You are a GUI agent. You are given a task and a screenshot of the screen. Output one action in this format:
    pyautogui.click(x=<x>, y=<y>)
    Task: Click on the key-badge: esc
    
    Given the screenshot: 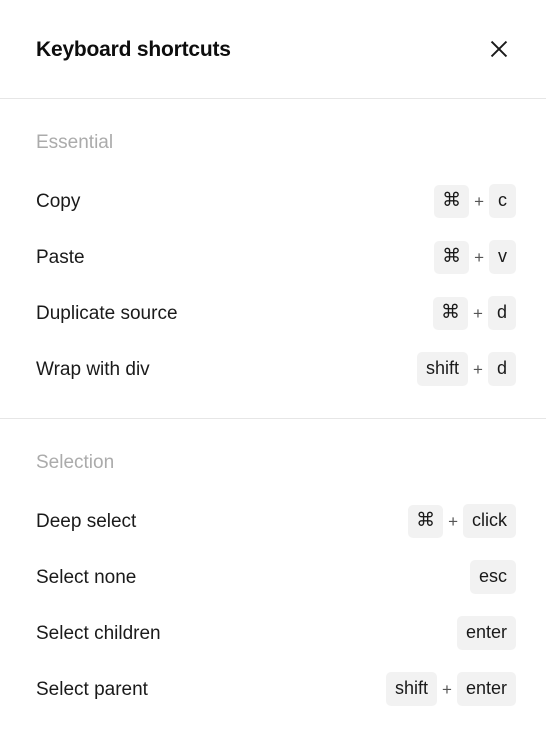 What is the action you would take?
    pyautogui.click(x=492, y=577)
    